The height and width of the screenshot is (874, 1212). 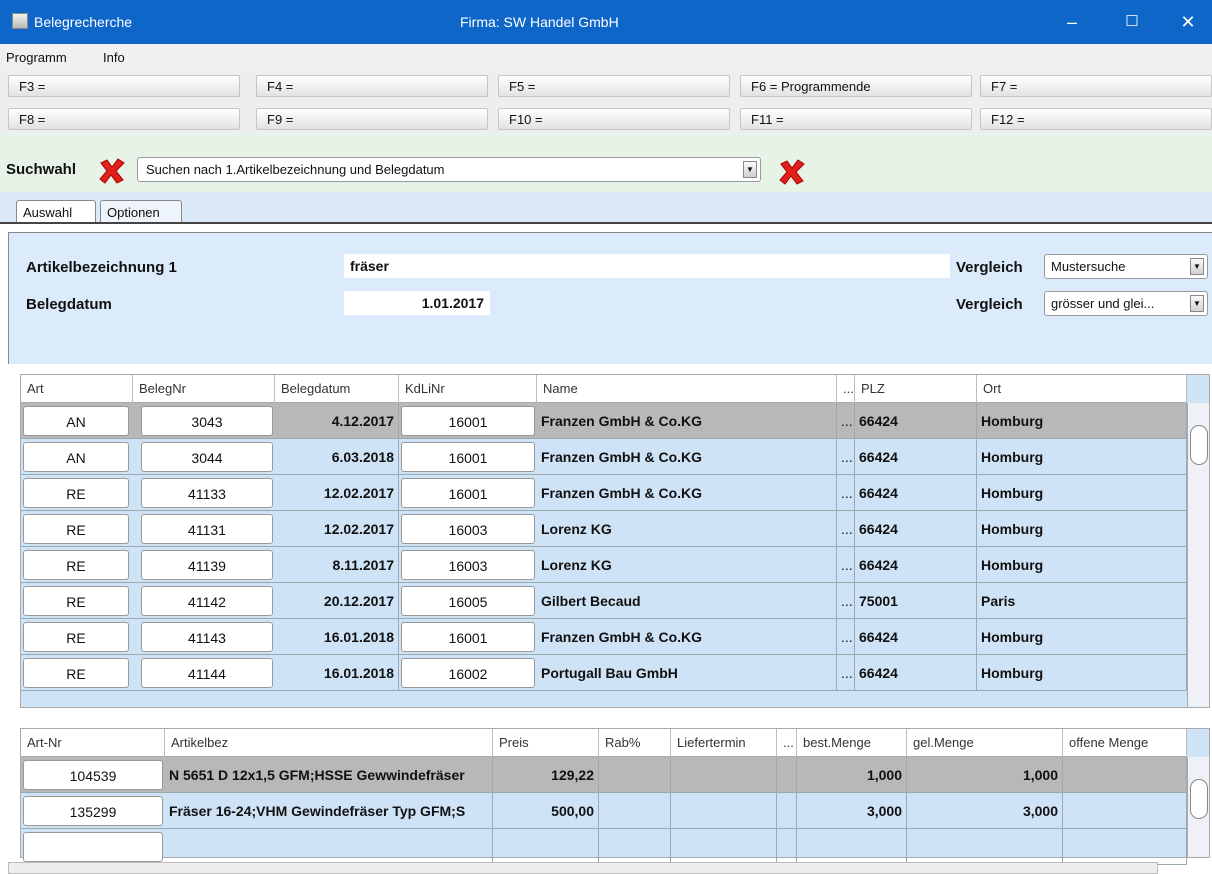 I want to click on column-header: Belegdatum, so click(x=337, y=389).